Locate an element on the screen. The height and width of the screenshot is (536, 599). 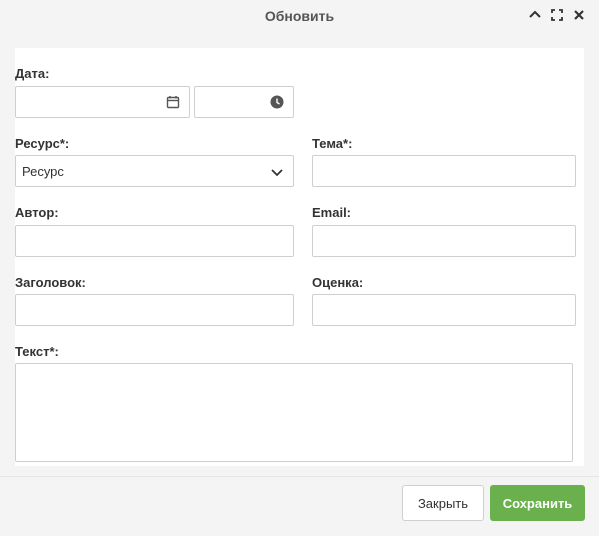
dialog-titlebar: Обновить is located at coordinates (299, 16).